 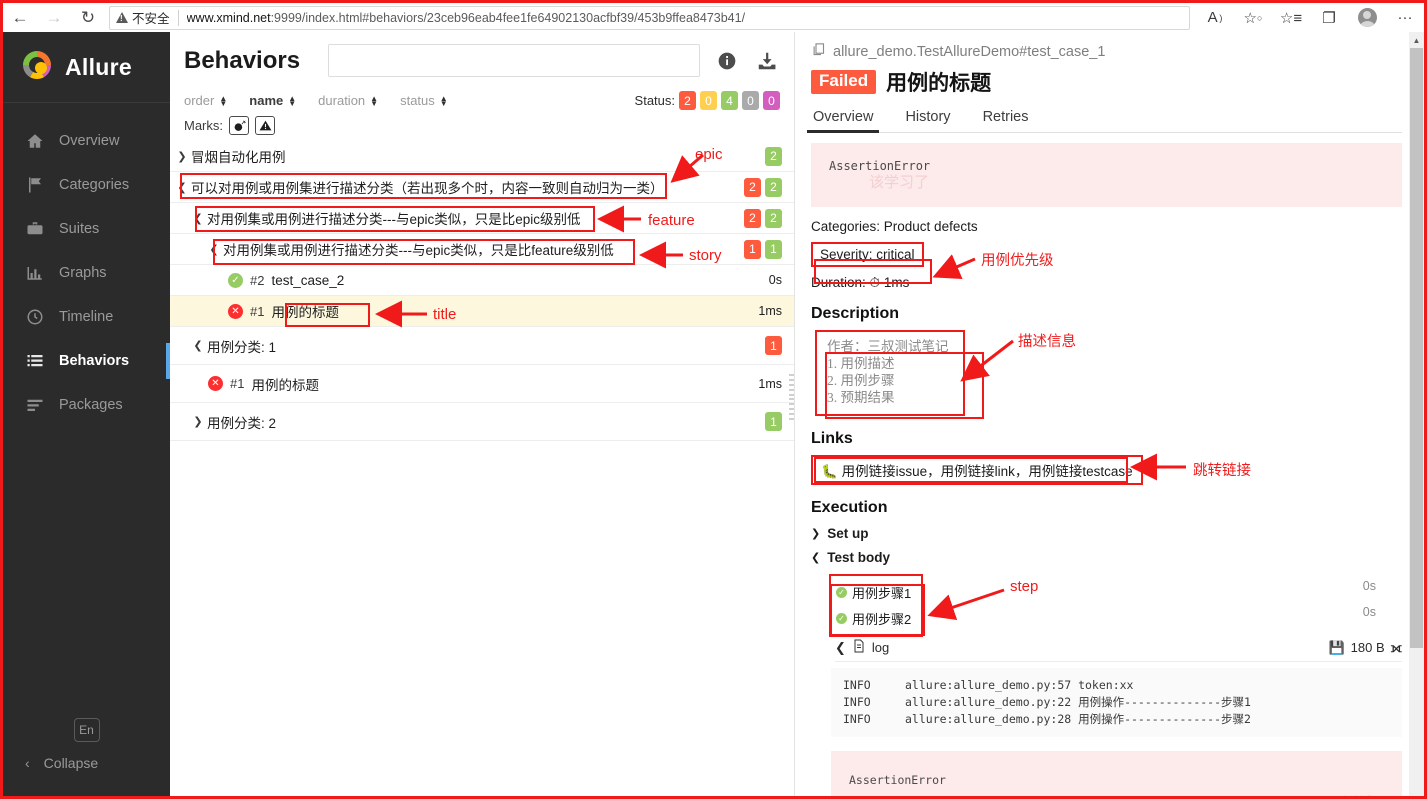 I want to click on setup-section-header: ❯ Set up, so click(x=1106, y=533).